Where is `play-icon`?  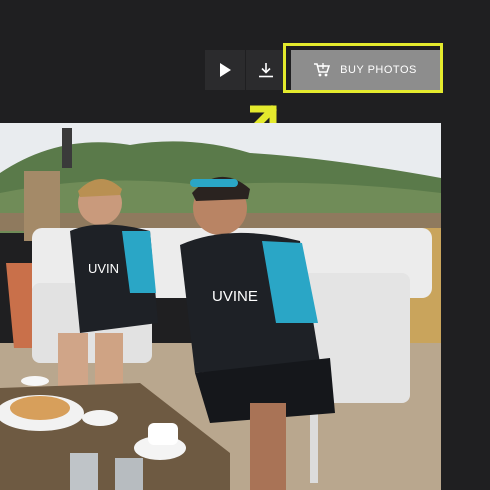
play-icon is located at coordinates (225, 70).